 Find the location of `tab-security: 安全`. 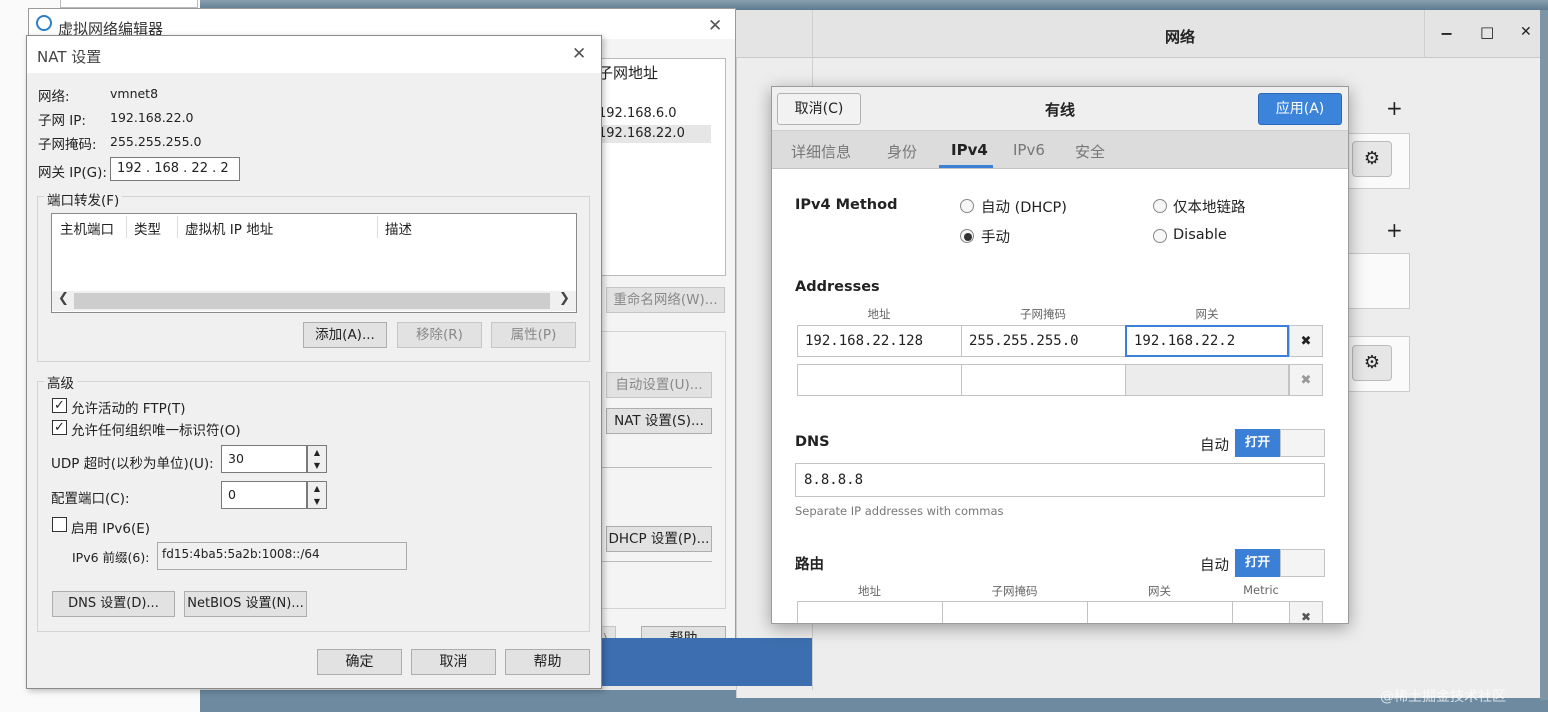

tab-security: 安全 is located at coordinates (1090, 151).